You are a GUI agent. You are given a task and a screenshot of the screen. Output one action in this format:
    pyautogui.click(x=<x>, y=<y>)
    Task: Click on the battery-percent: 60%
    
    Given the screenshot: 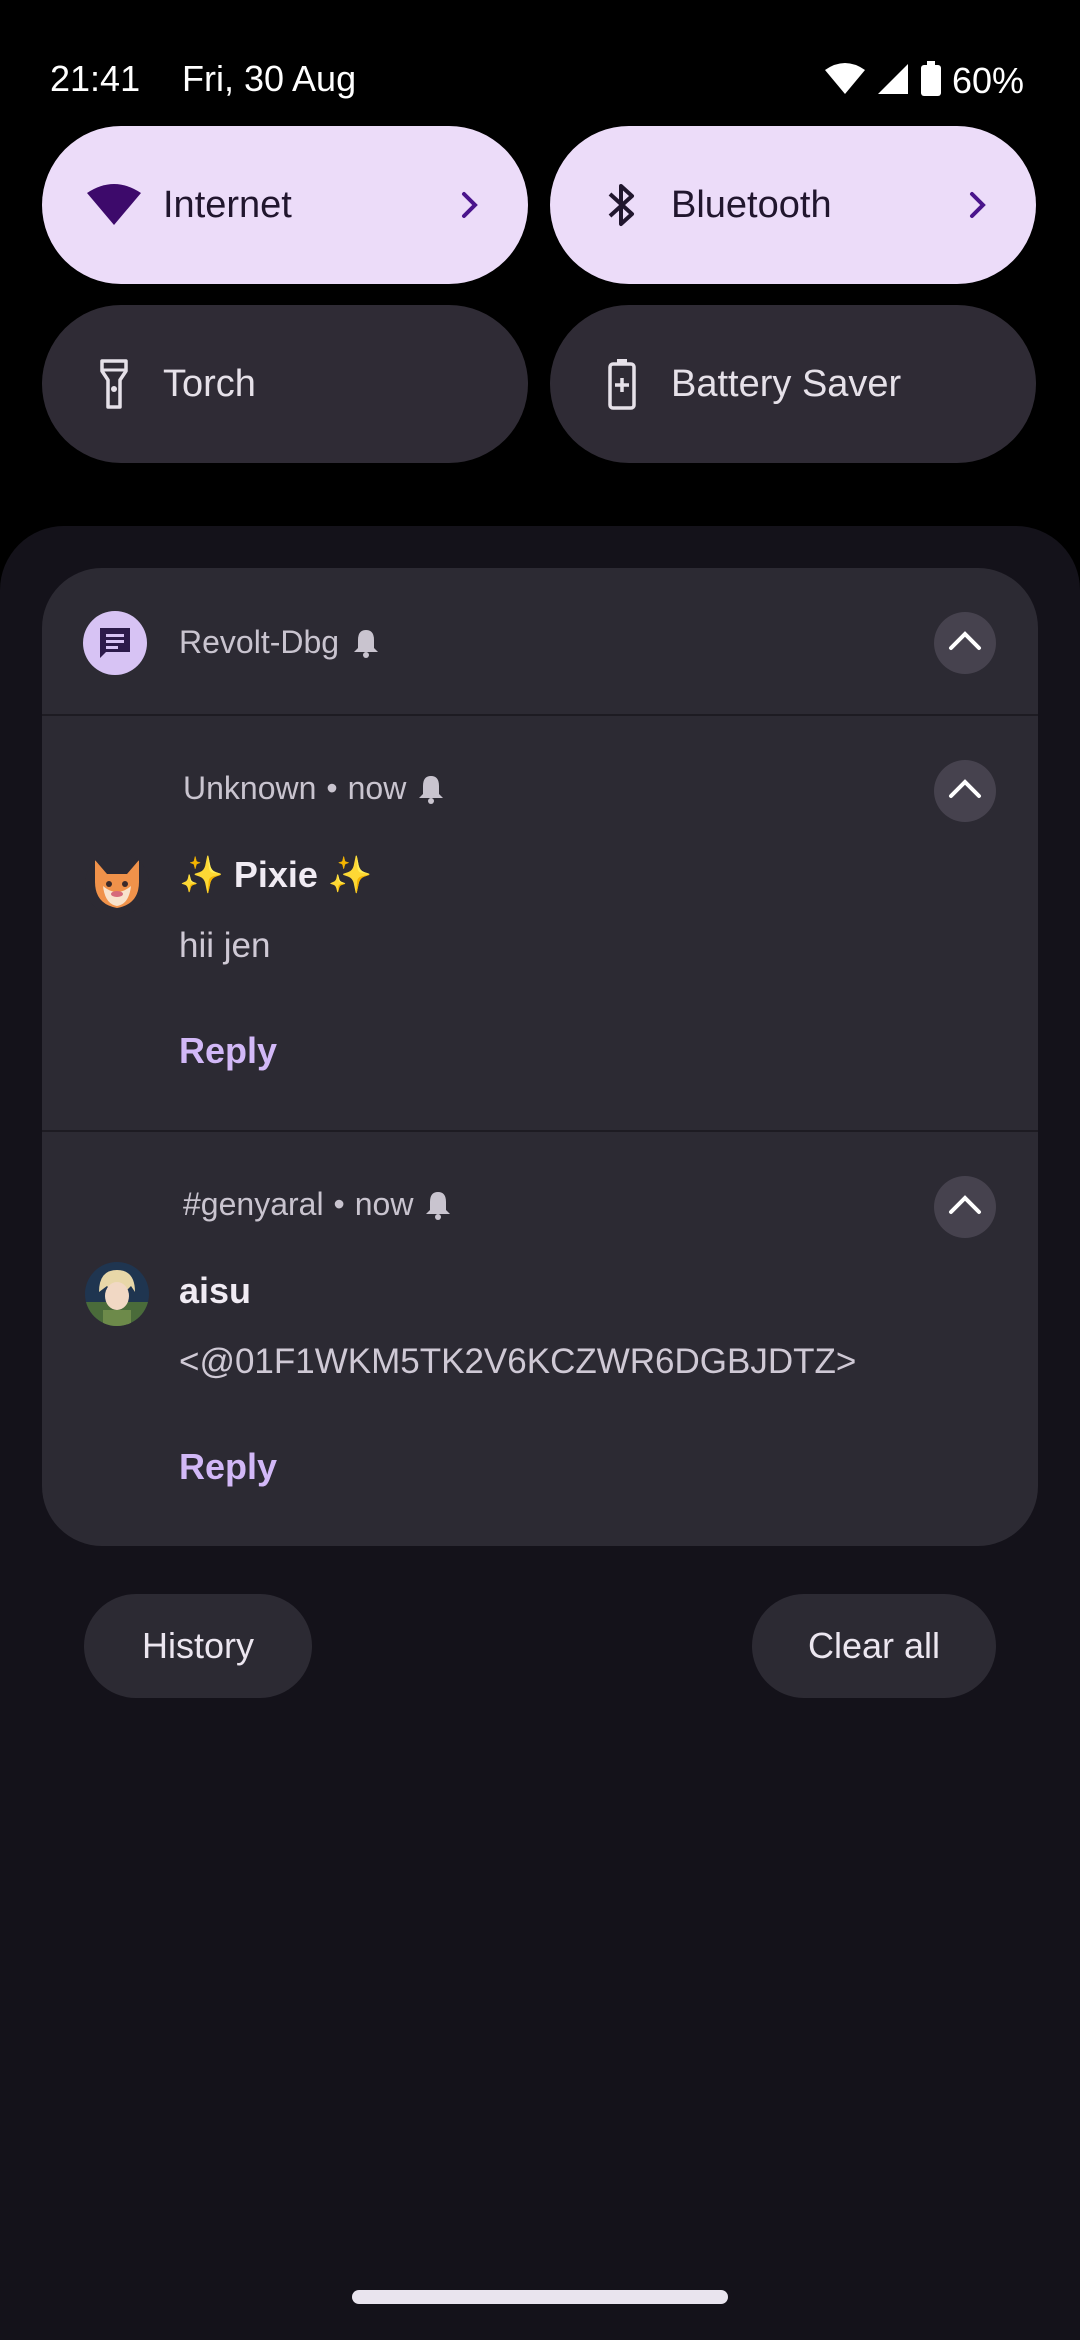 What is the action you would take?
    pyautogui.click(x=987, y=80)
    